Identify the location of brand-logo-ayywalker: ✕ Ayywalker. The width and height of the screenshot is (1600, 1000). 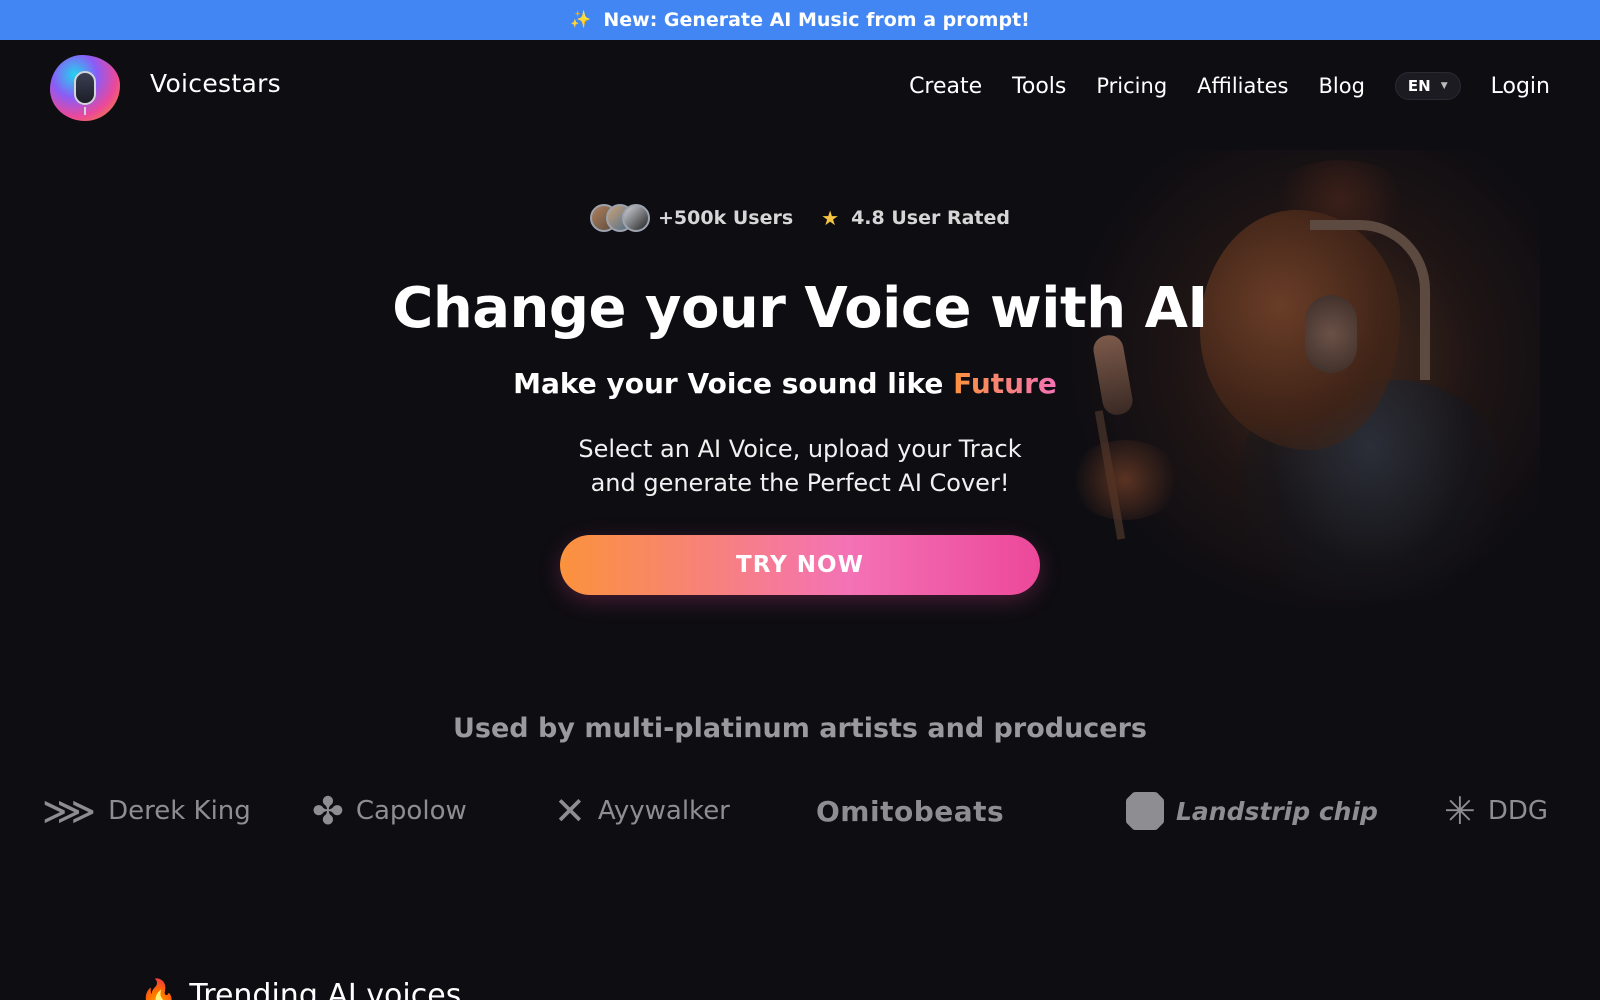
(642, 811).